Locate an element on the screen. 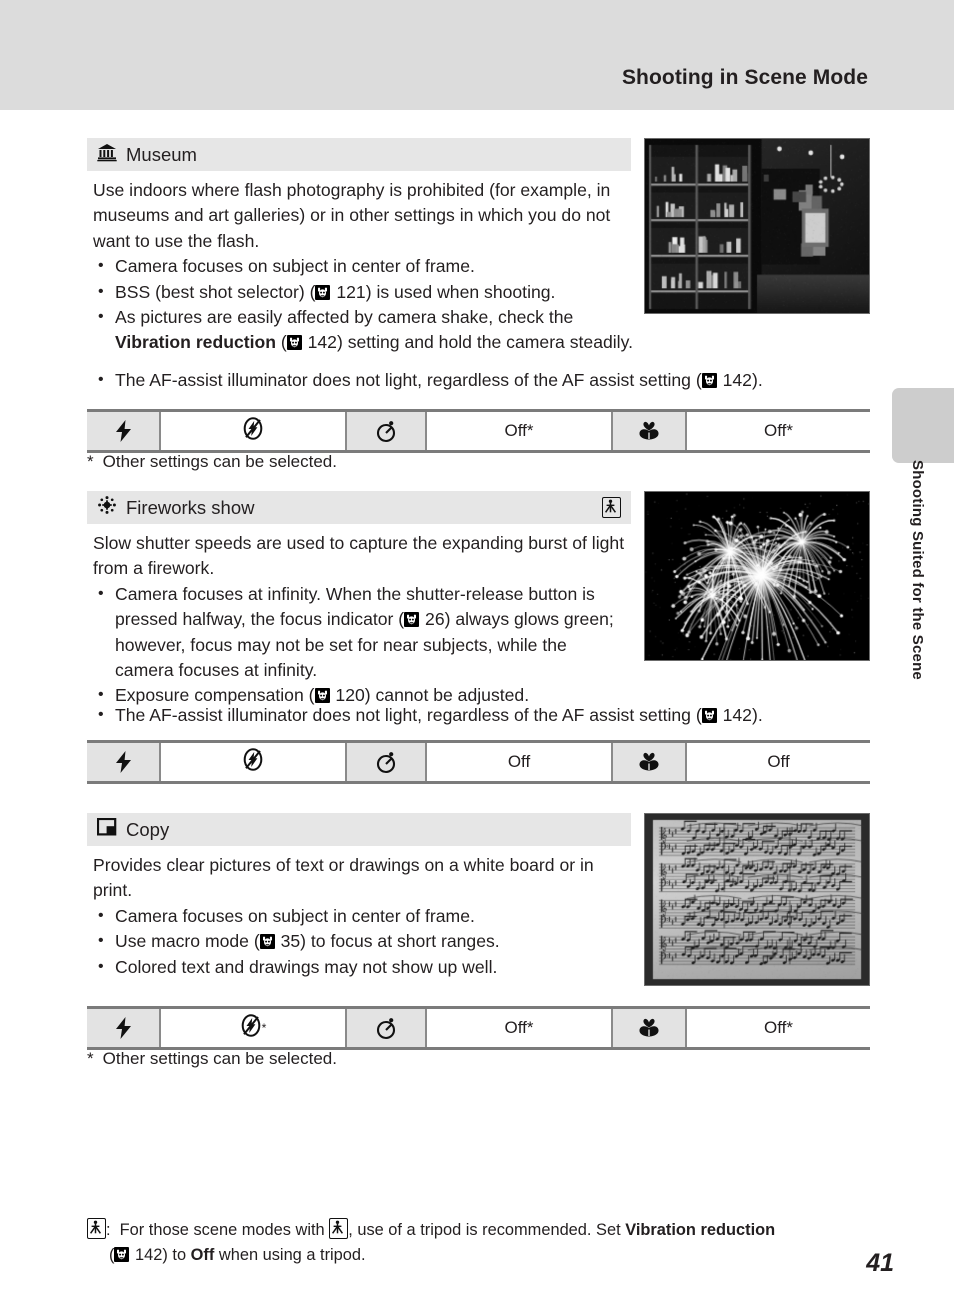 This screenshot has height=1314, width=954. ref-page: 35 is located at coordinates (290, 941).